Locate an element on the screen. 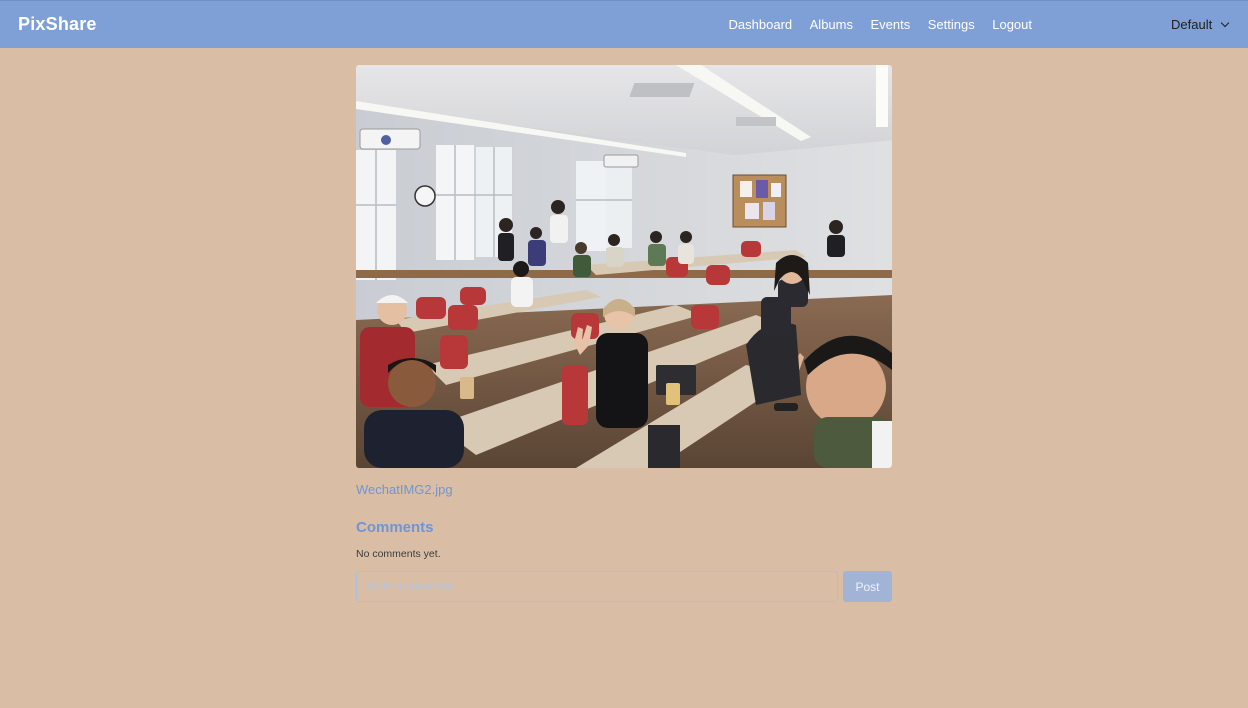 This screenshot has height=708, width=1248. comment-input is located at coordinates (597, 586).